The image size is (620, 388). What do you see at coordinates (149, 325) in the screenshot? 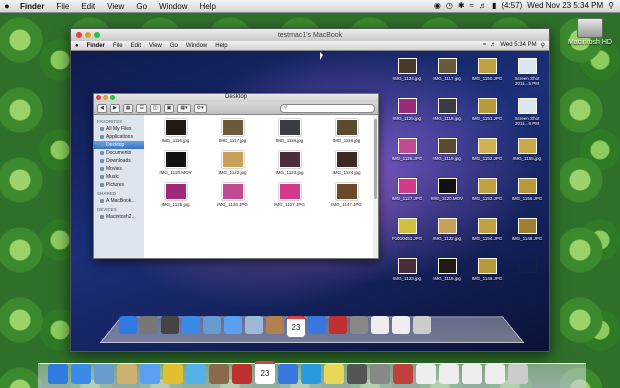
I see `launchpad-icon` at bounding box center [149, 325].